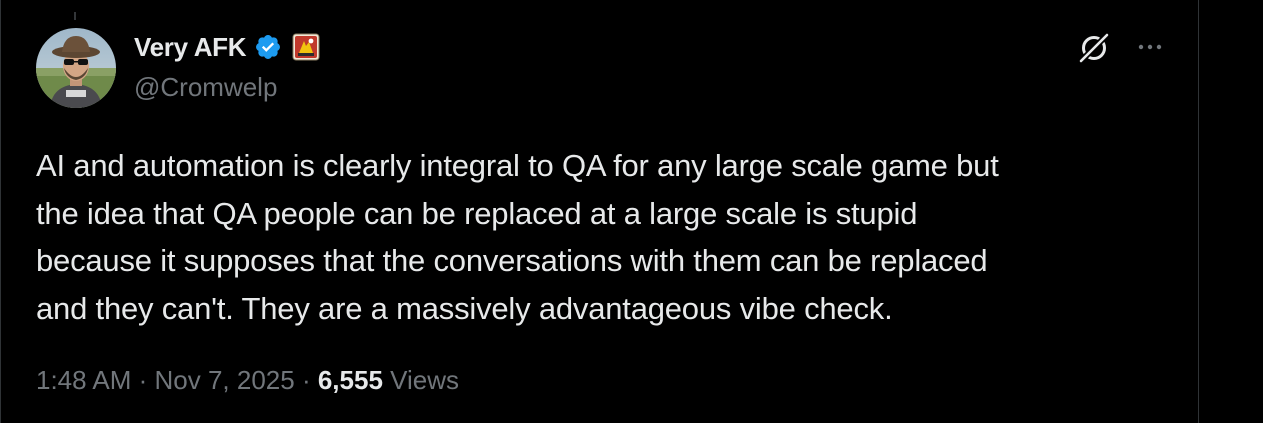  I want to click on avatar, so click(76, 68).